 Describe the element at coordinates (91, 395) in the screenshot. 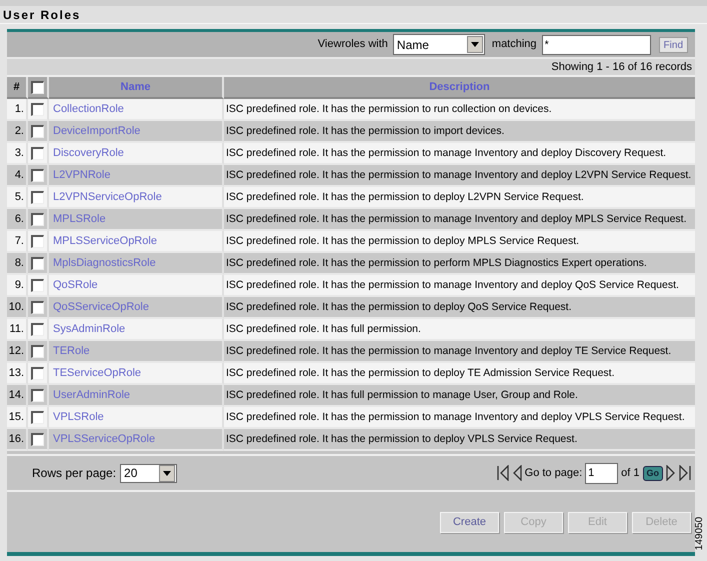

I see `role-link: UserAdminRole` at that location.